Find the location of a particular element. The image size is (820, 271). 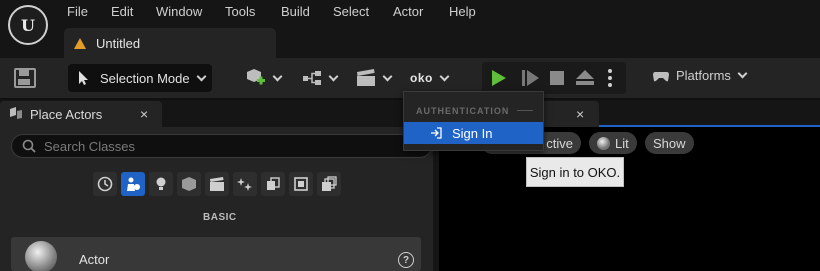

eject-icon is located at coordinates (585, 74).